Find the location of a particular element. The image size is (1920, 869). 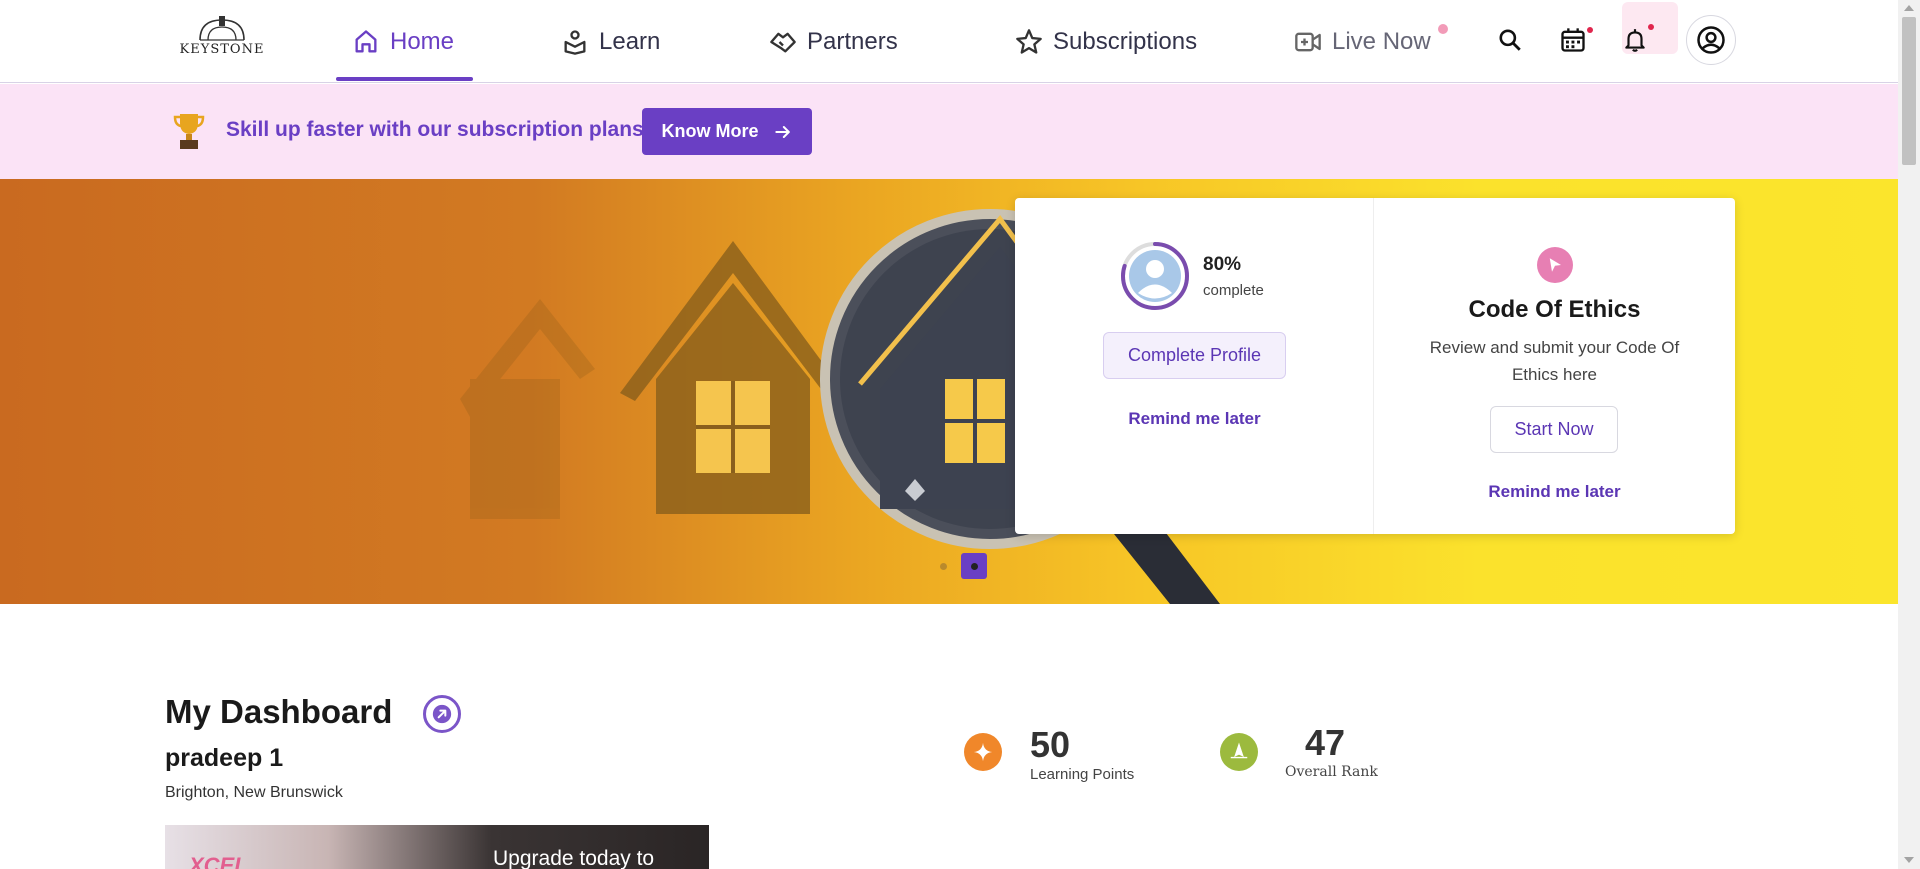

nav-learn: Learn is located at coordinates (610, 41).